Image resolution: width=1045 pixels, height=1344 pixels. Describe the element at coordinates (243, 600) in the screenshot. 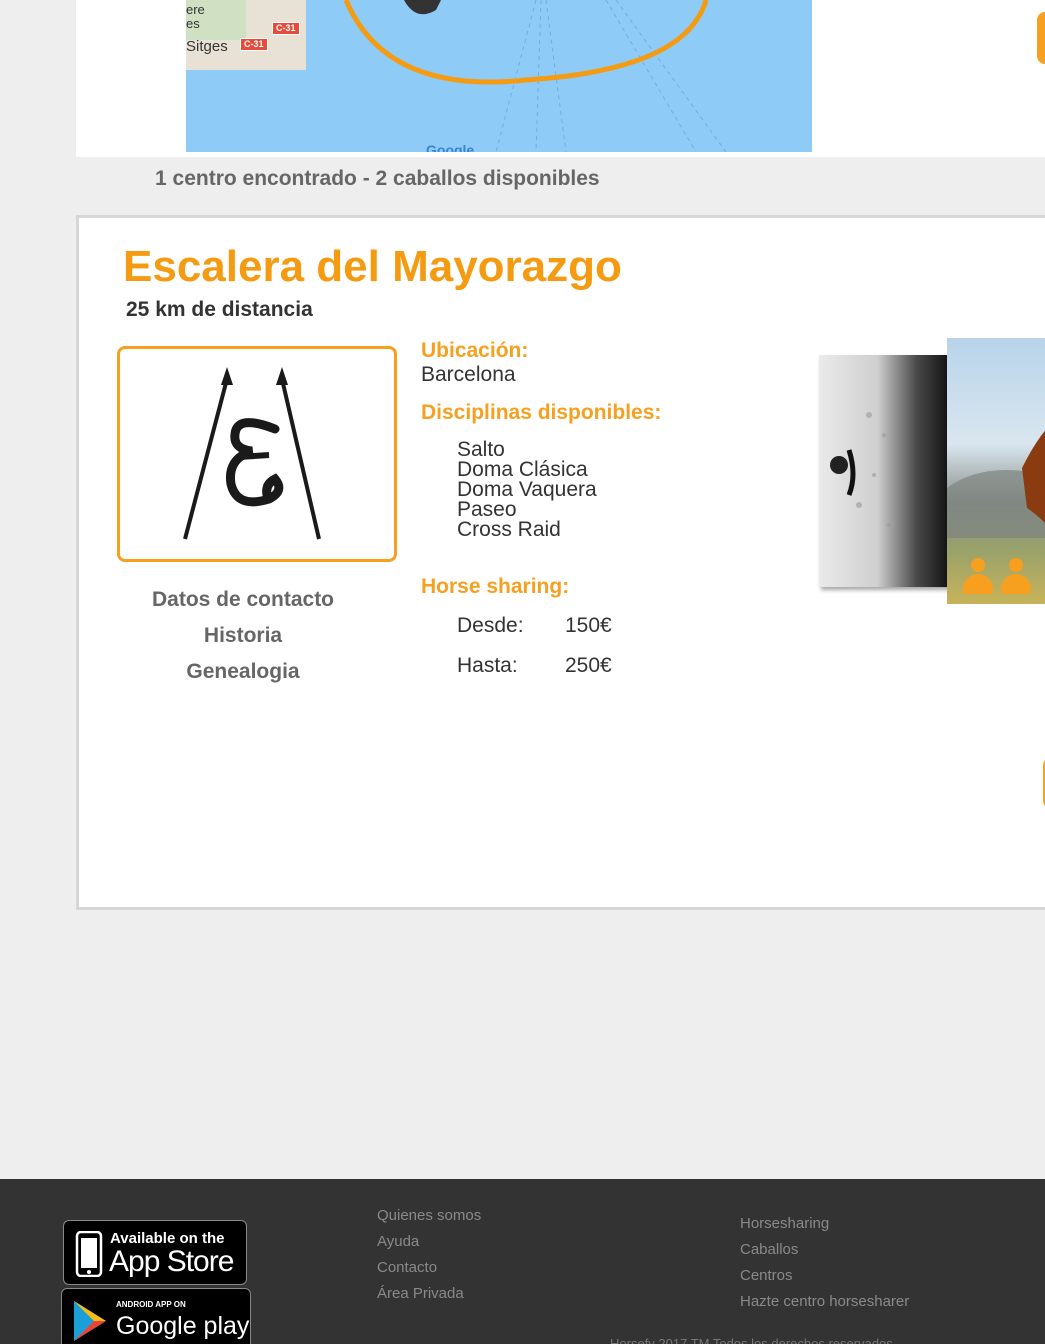

I see `contact-data-link: Datos de contacto` at that location.